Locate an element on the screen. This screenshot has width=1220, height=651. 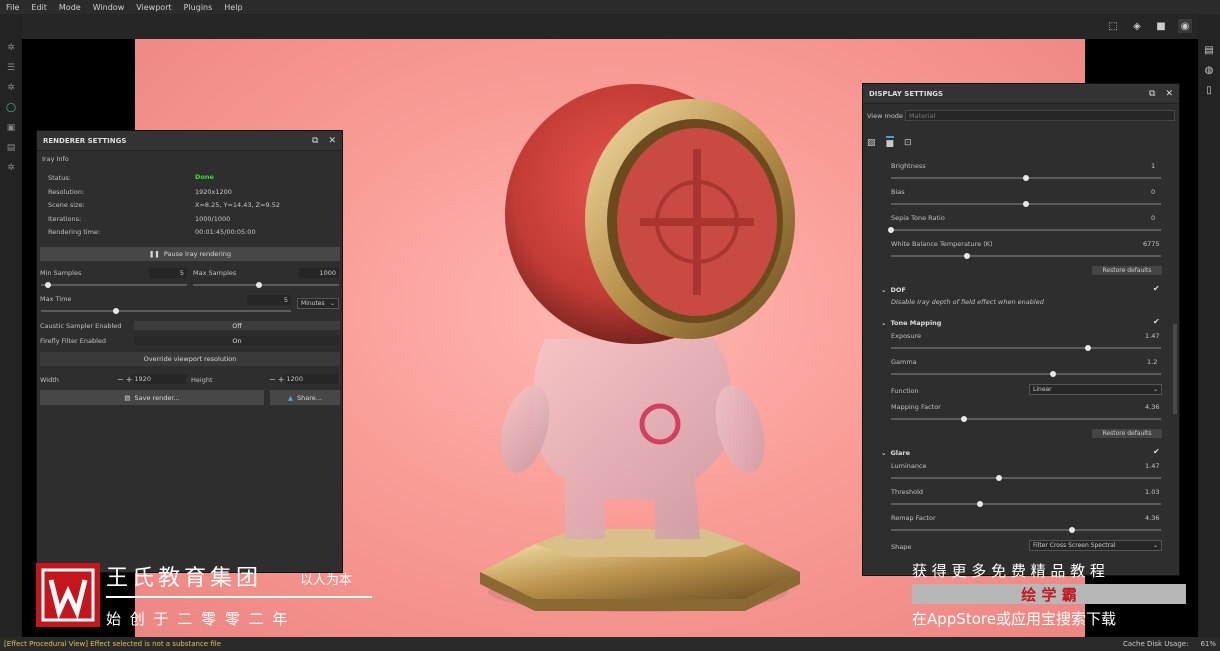
status-label: Status: is located at coordinates (59, 178).